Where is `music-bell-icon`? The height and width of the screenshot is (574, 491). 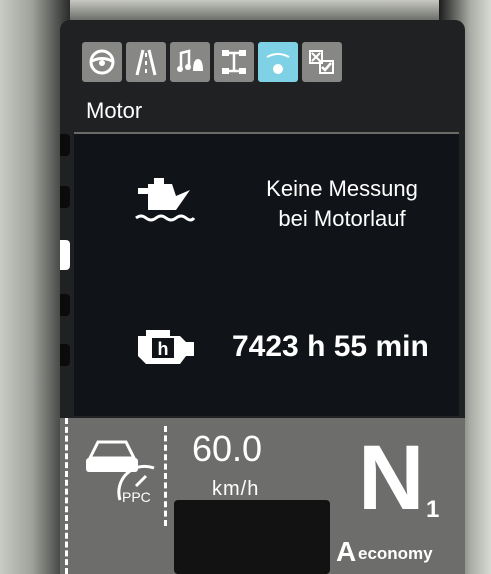 music-bell-icon is located at coordinates (190, 60).